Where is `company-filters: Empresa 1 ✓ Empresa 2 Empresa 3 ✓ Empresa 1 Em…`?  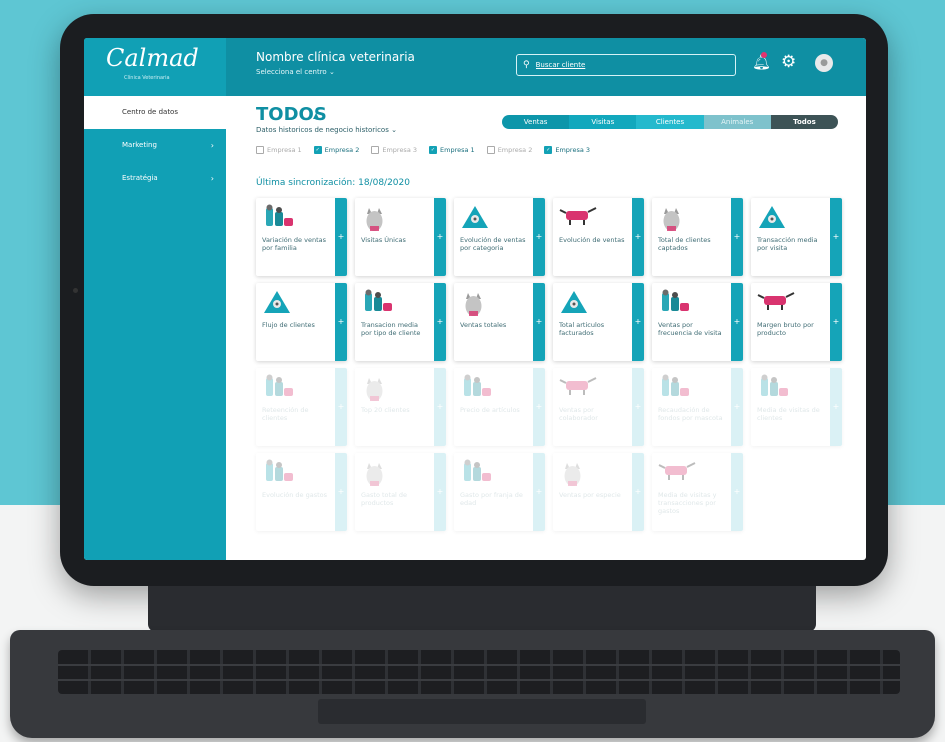
company-filters: Empresa 1 ✓ Empresa 2 Empresa 3 ✓ Empresa 1 Em… is located at coordinates (423, 150).